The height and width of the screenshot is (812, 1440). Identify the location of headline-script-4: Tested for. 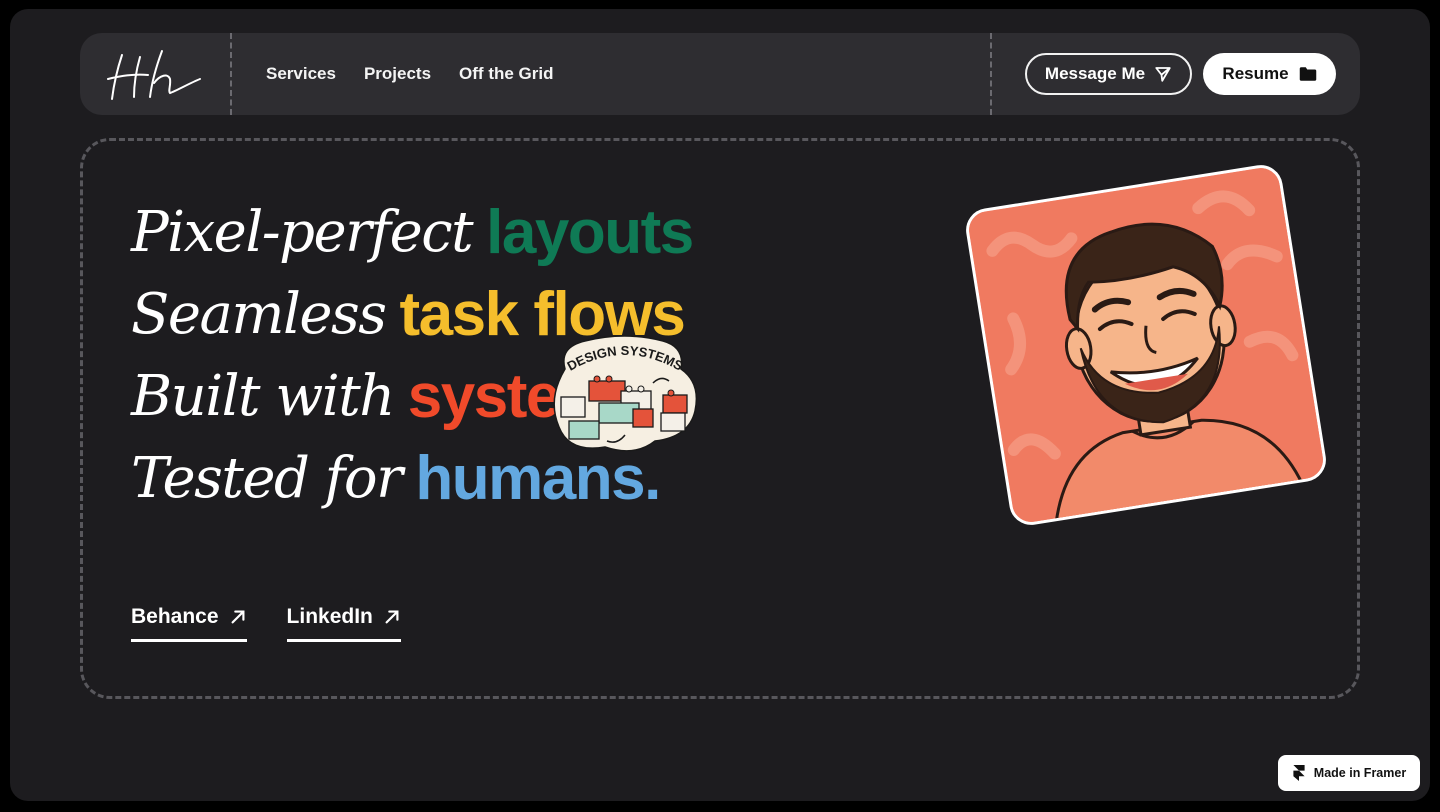
(267, 478).